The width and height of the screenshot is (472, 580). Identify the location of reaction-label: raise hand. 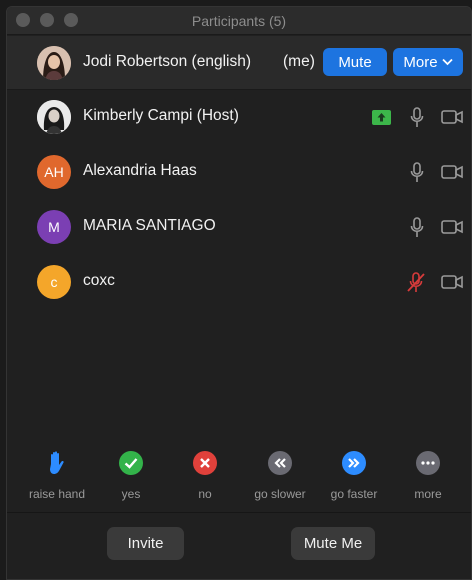
(57, 494).